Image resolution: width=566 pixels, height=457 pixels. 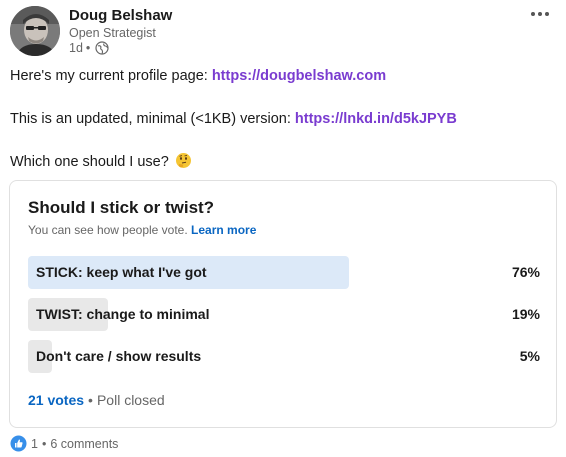 What do you see at coordinates (376, 119) in the screenshot?
I see `minimal-version-link: https://lnkd.in/d5kJPYB` at bounding box center [376, 119].